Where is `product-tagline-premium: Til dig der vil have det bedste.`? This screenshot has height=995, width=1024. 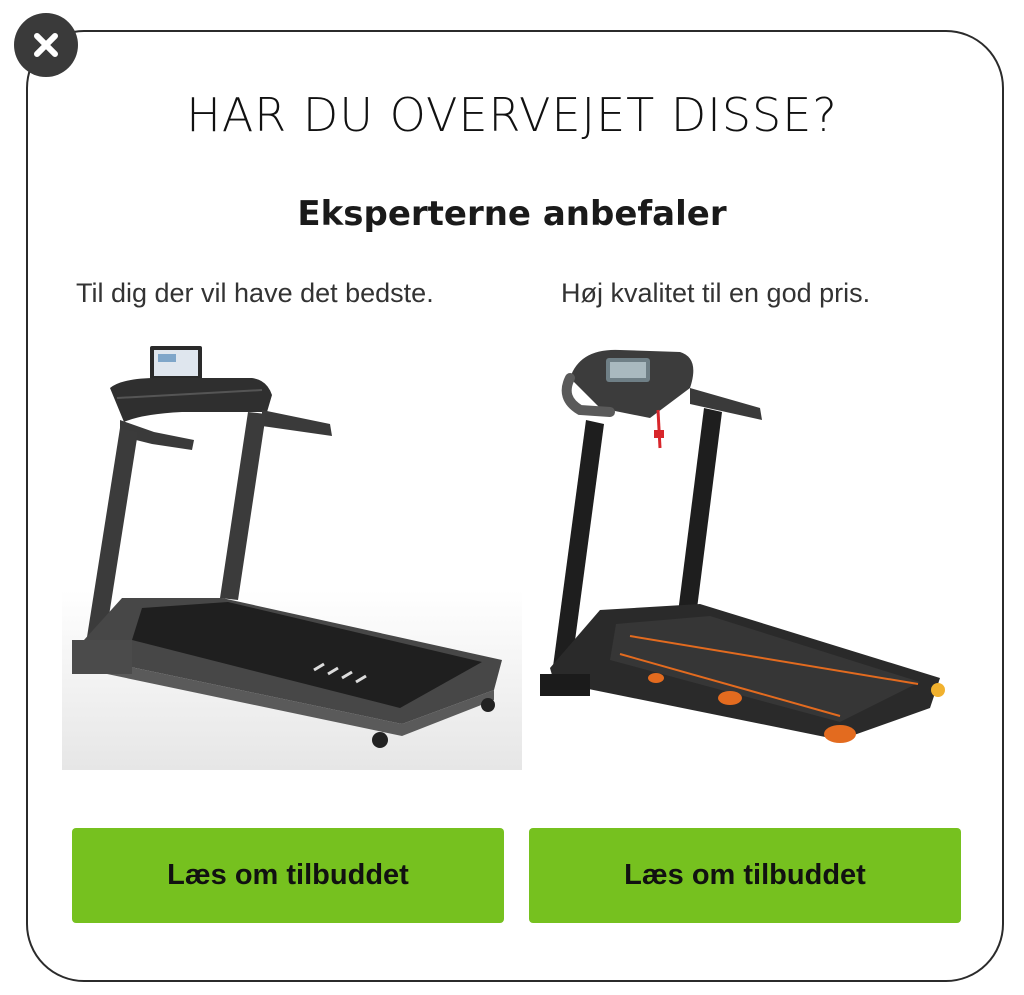 product-tagline-premium: Til dig der vil have det bedste. is located at coordinates (255, 293).